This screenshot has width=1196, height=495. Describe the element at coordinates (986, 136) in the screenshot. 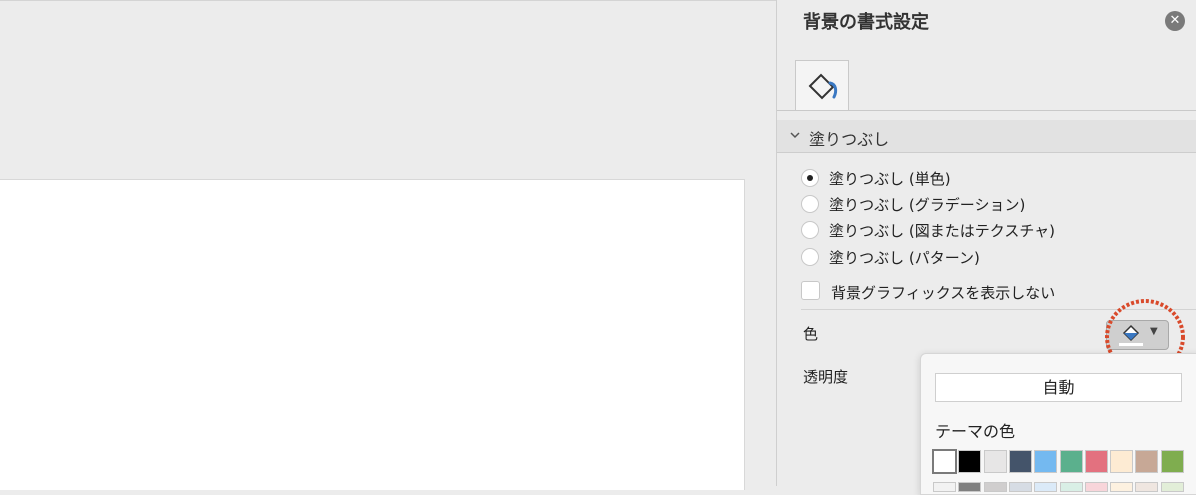

I see `section-fill-header: 塗りつぶし` at that location.